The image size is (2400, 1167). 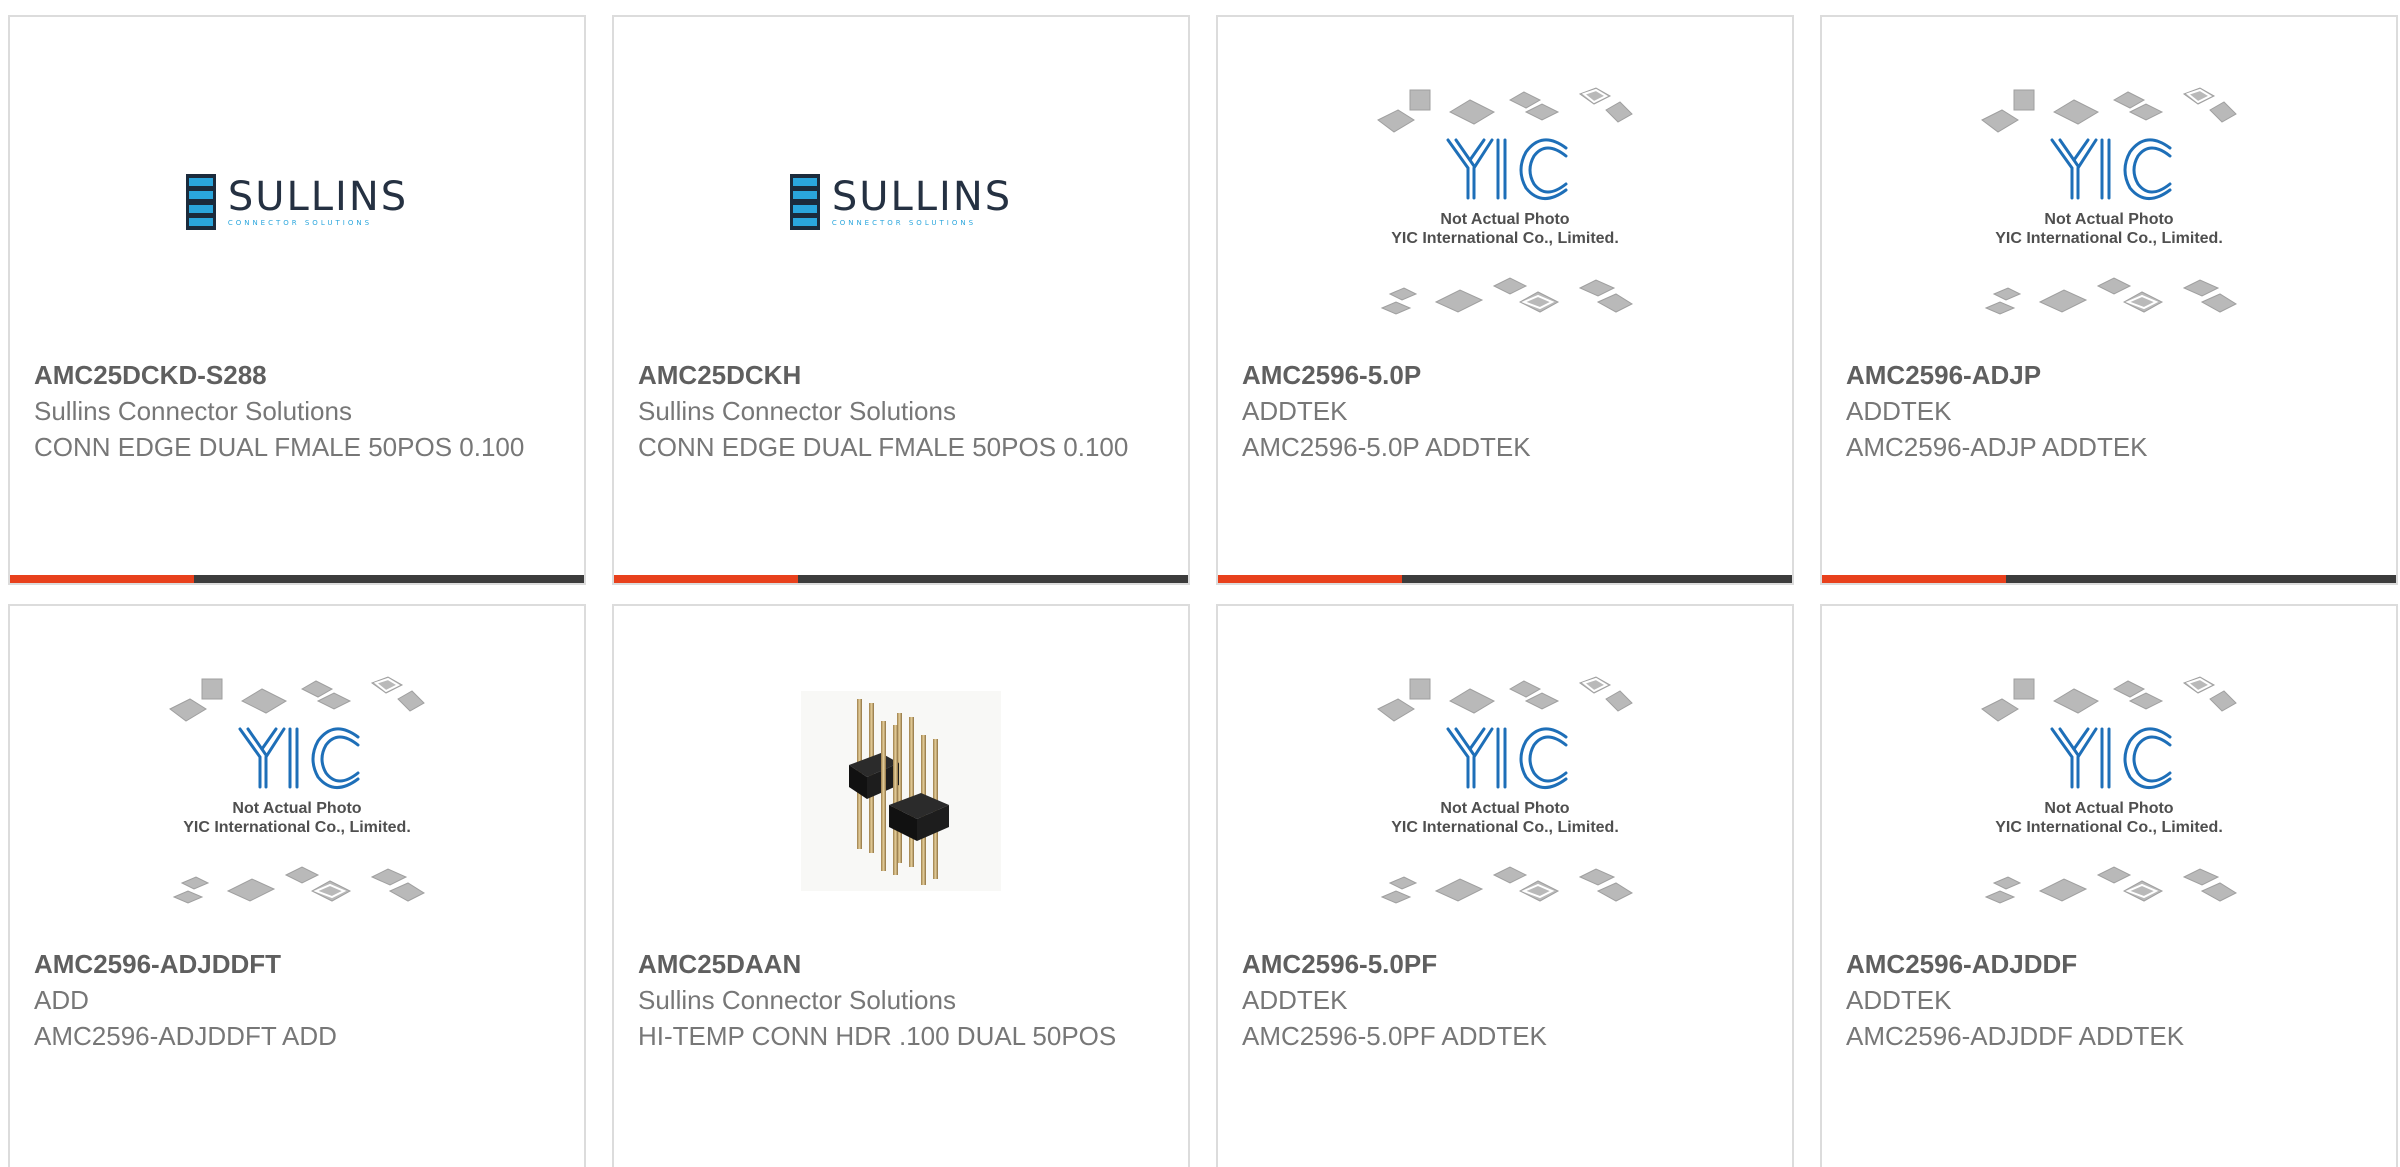 I want to click on description: AMC2596-ADJDDFT ADD, so click(x=185, y=1036).